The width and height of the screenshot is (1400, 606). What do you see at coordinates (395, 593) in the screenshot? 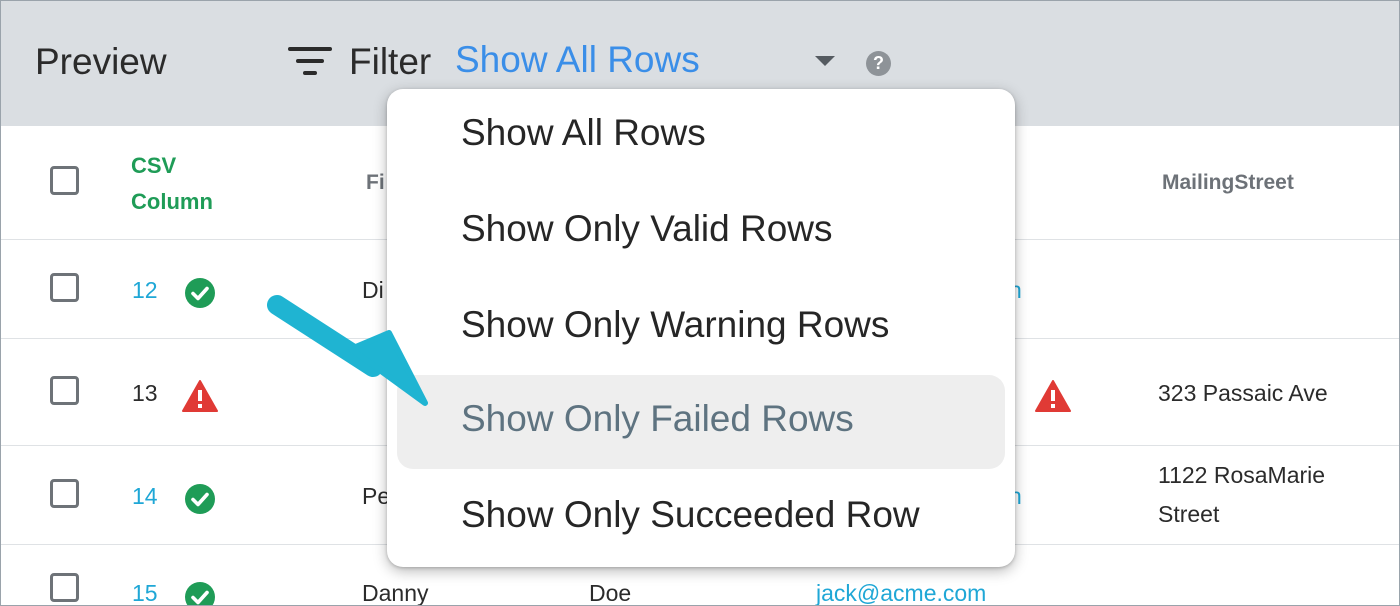
I see `first-name-cell: Danny` at bounding box center [395, 593].